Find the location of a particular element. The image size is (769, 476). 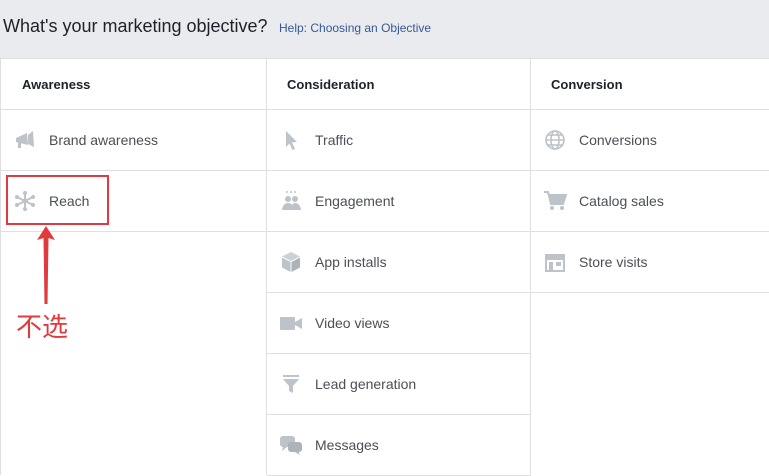

box-icon is located at coordinates (291, 262).